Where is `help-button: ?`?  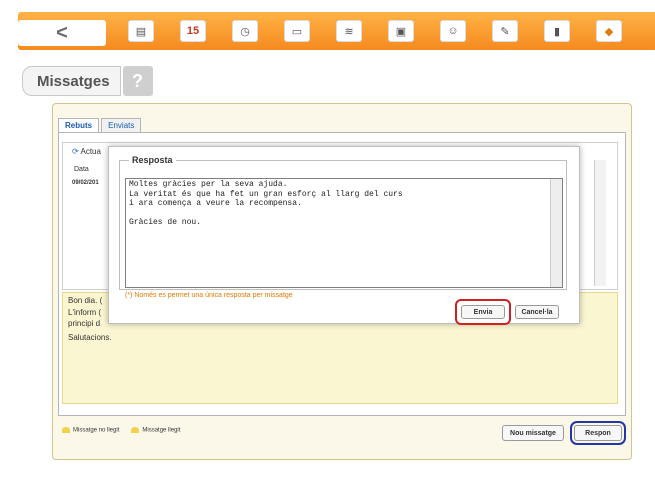 help-button: ? is located at coordinates (137, 81).